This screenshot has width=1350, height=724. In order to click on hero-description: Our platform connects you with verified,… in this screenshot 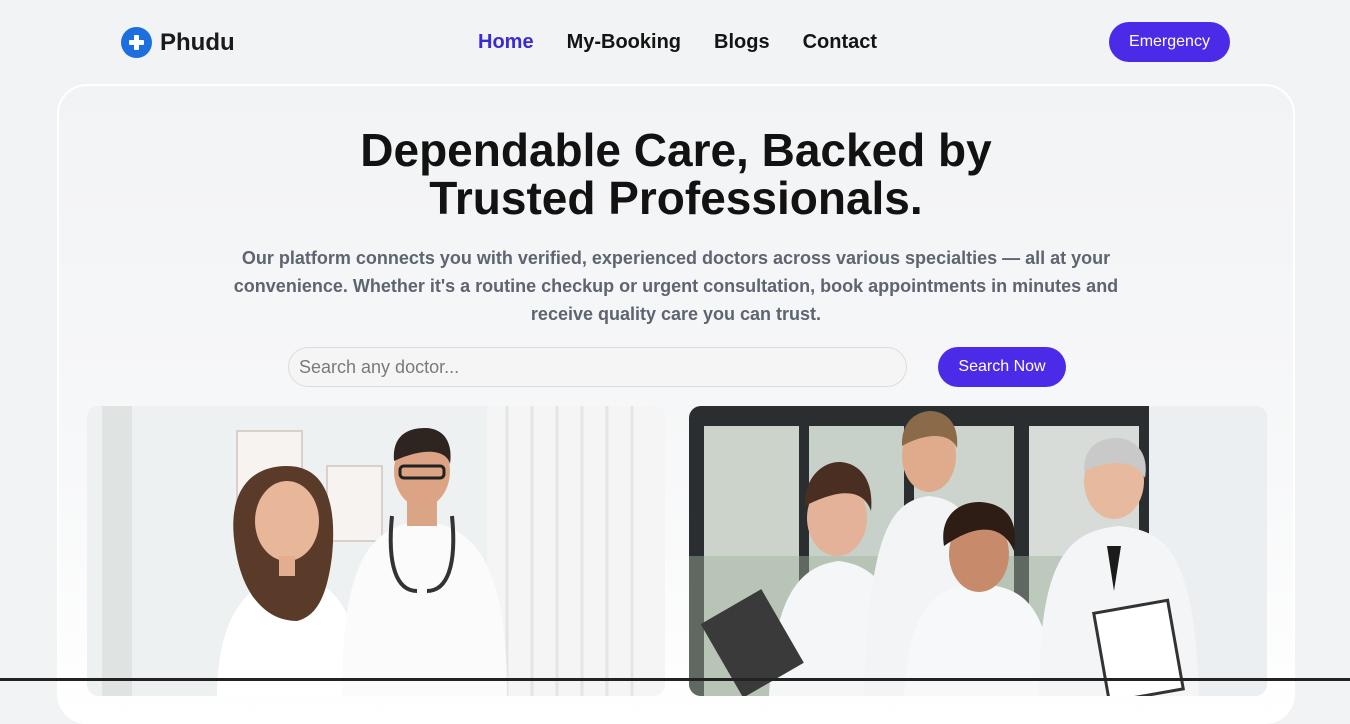, I will do `click(676, 286)`.